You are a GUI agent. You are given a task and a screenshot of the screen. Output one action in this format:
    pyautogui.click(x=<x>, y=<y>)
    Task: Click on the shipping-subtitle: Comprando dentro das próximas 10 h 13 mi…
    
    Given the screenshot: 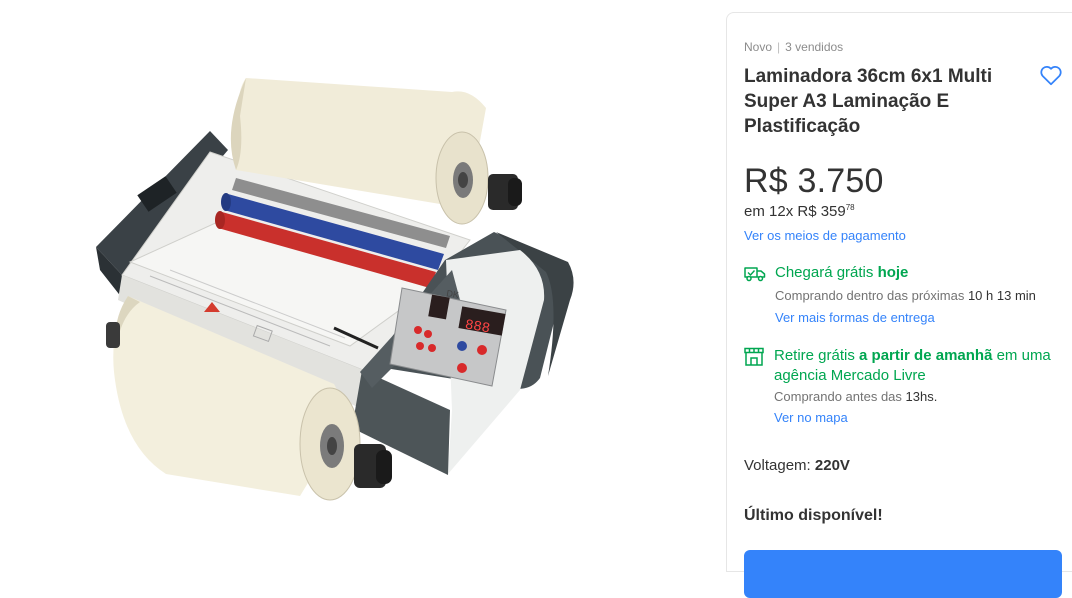 What is the action you would take?
    pyautogui.click(x=905, y=295)
    